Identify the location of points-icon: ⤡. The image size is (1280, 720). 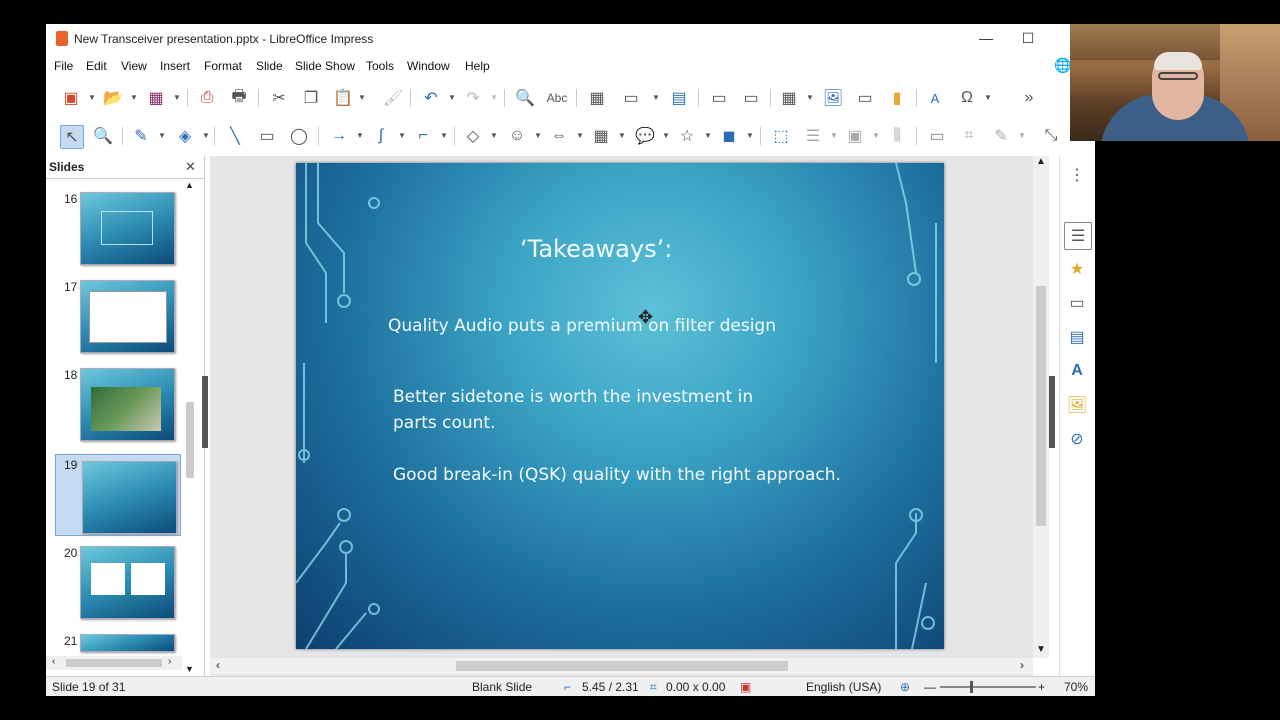
(1051, 136).